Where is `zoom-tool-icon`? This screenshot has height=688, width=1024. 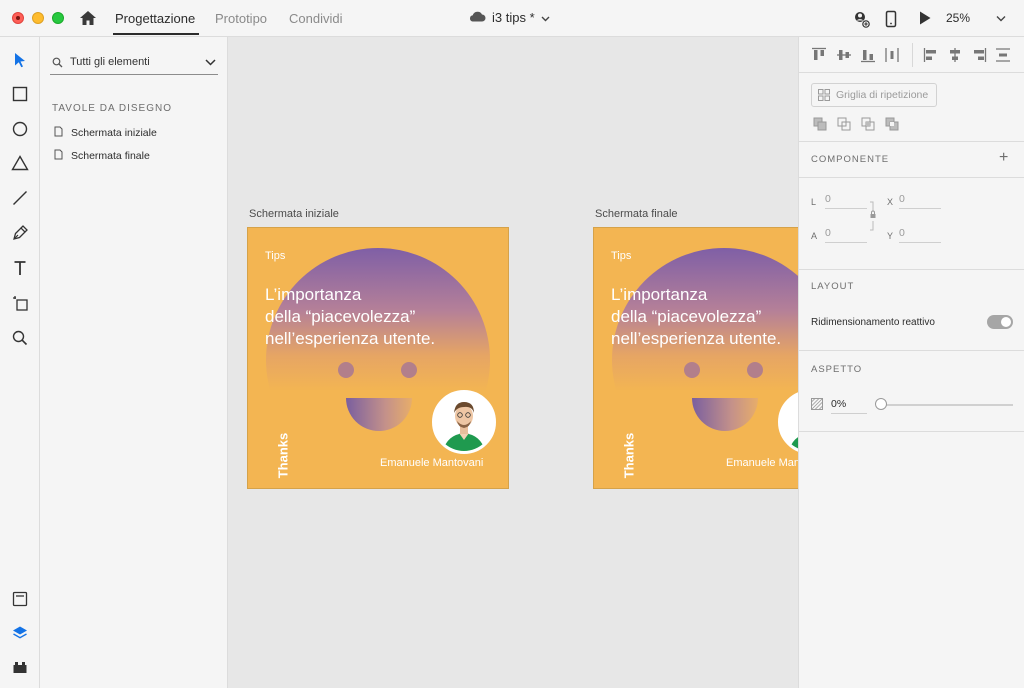 zoom-tool-icon is located at coordinates (20, 338).